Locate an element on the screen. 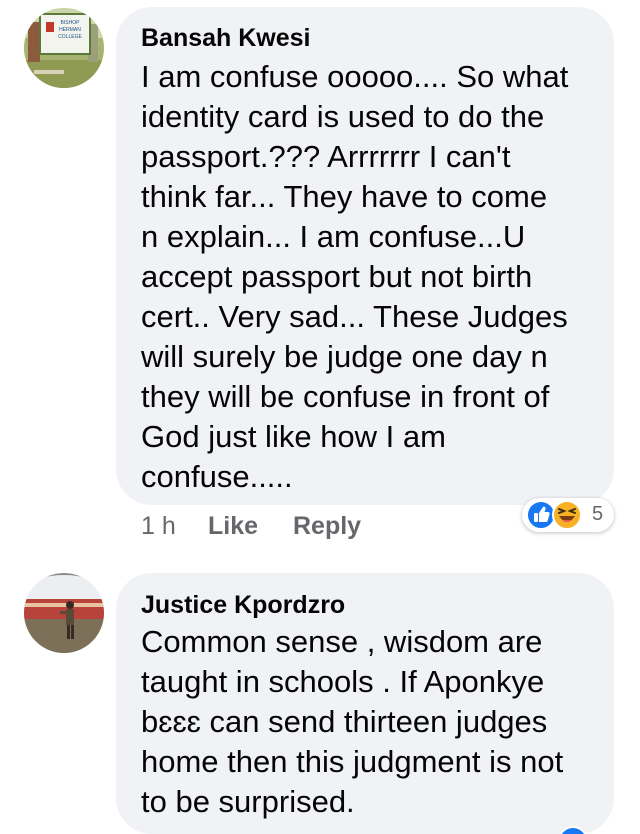  reactions-summary-partial is located at coordinates (573, 829).